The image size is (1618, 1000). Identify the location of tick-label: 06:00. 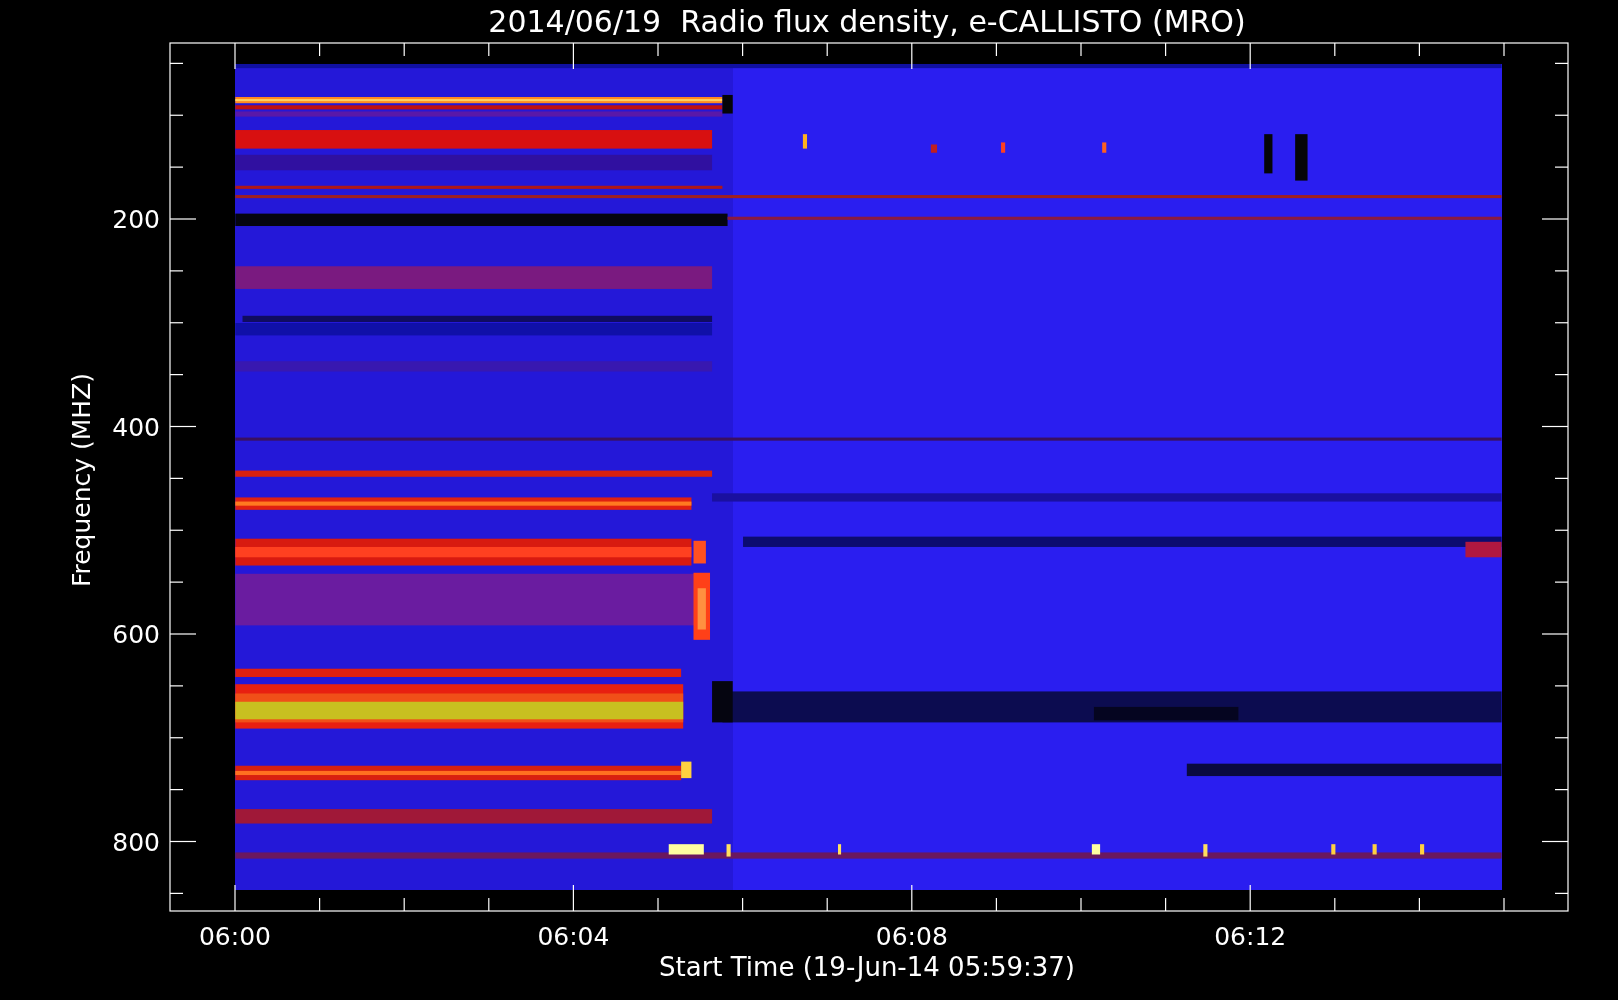
(235, 936).